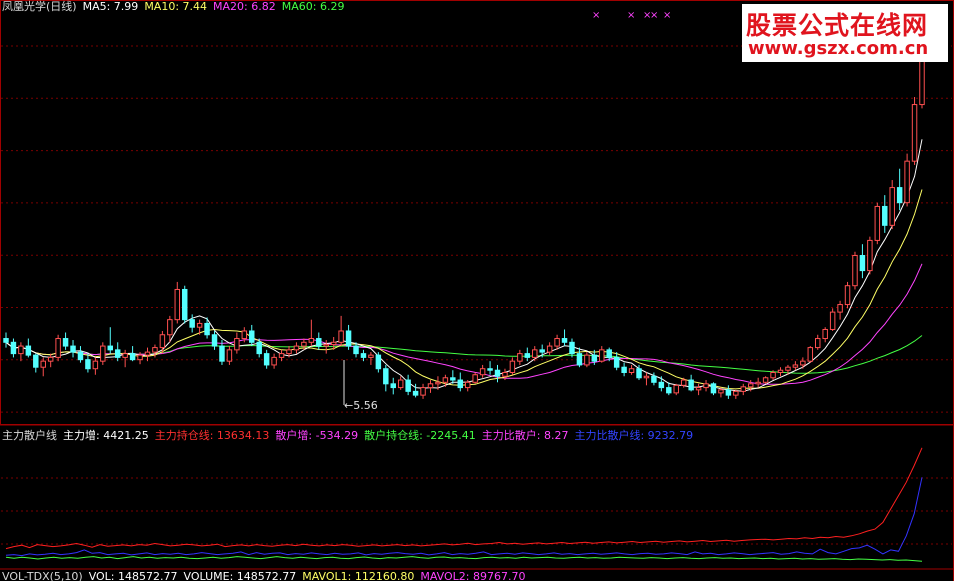 The image size is (954, 581). I want to click on main-hold-line: 主力持仓线: 13634.13, so click(212, 435).